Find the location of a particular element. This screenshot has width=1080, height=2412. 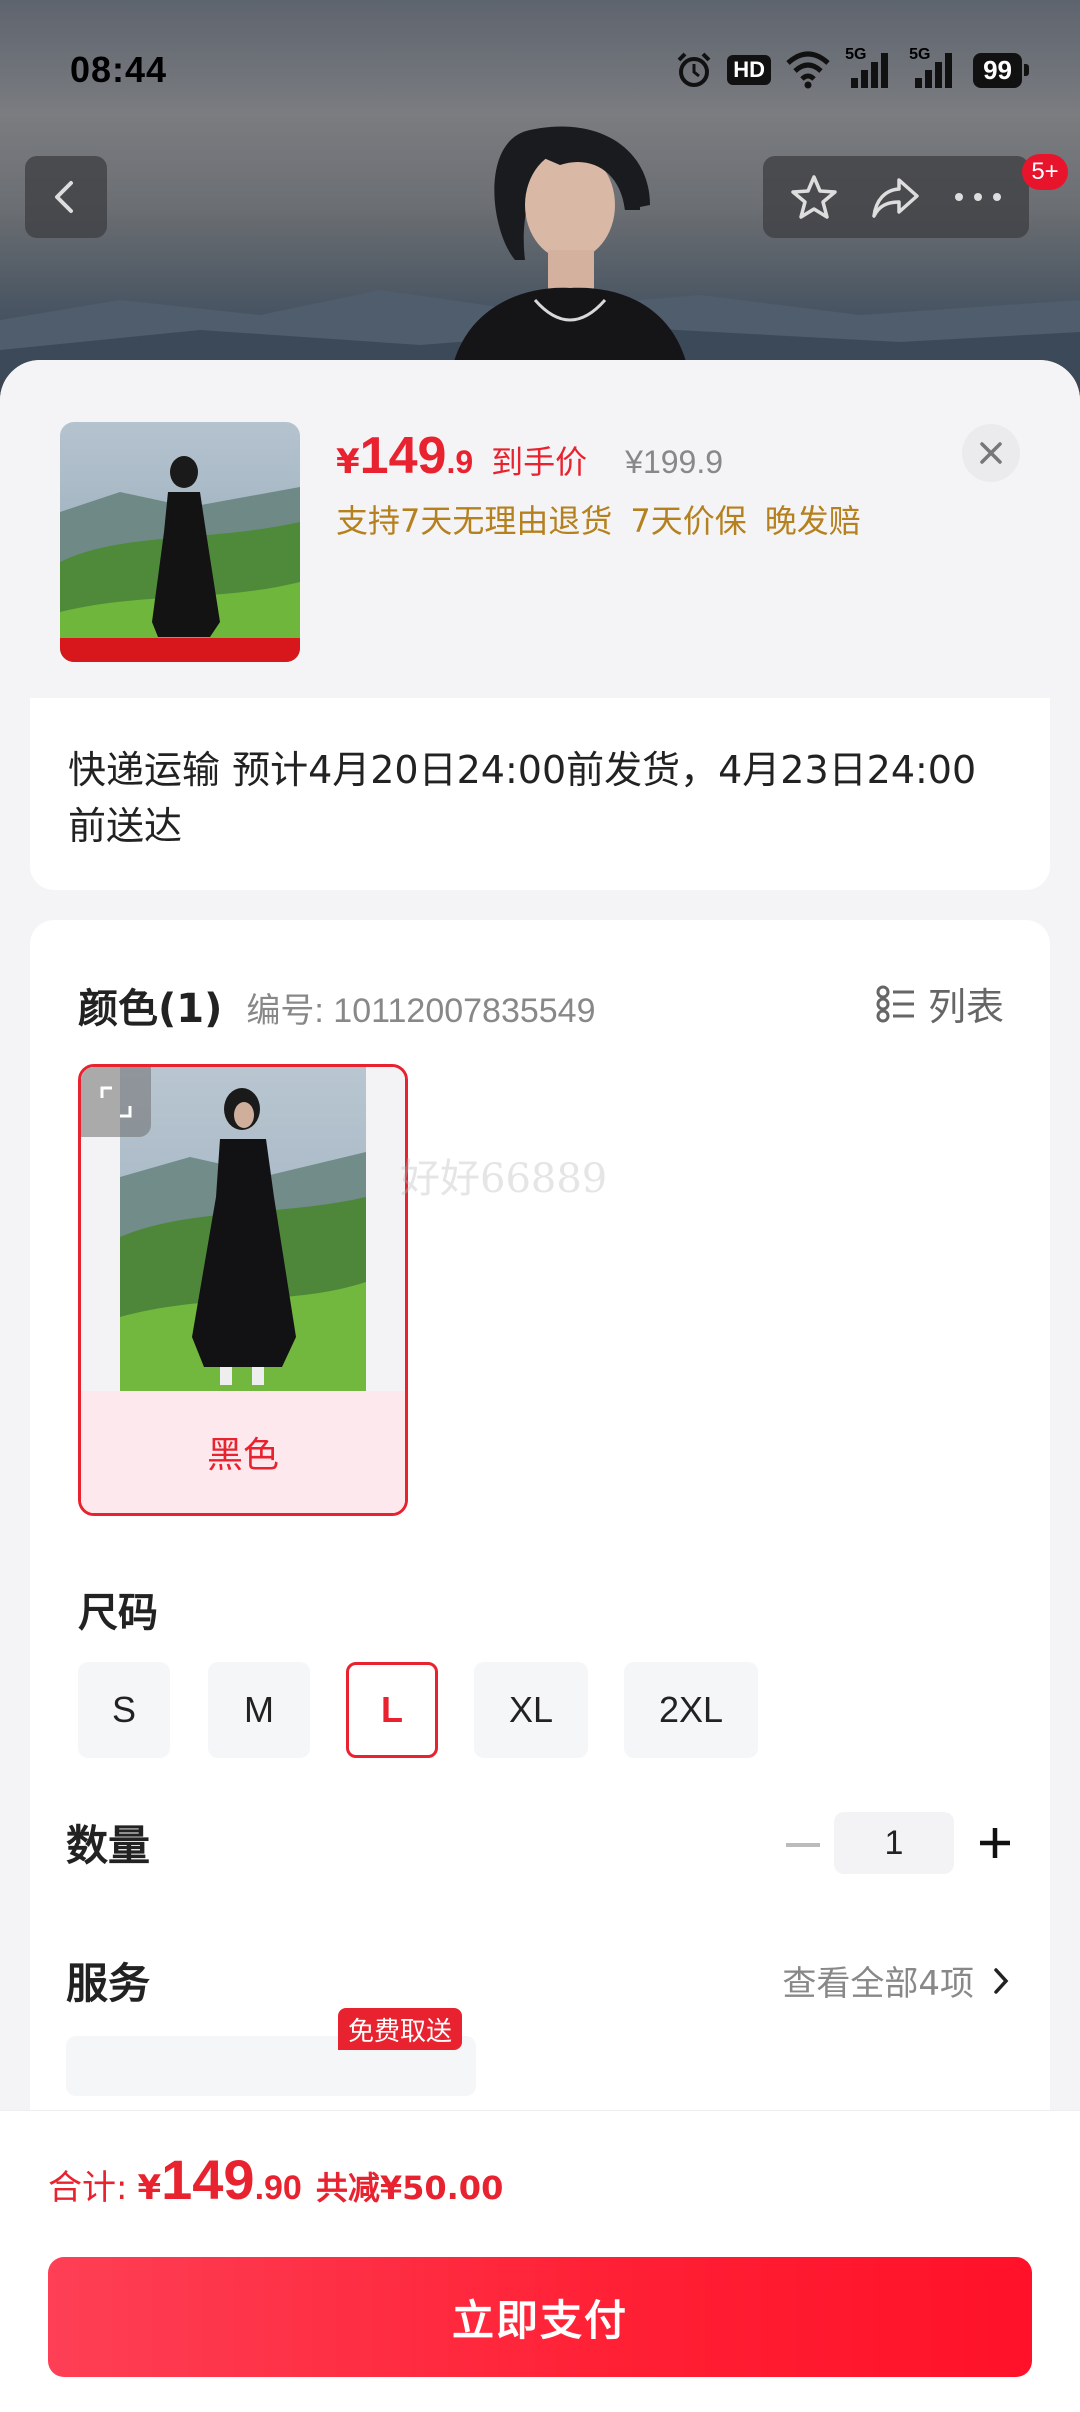

share-button is located at coordinates (896, 197).